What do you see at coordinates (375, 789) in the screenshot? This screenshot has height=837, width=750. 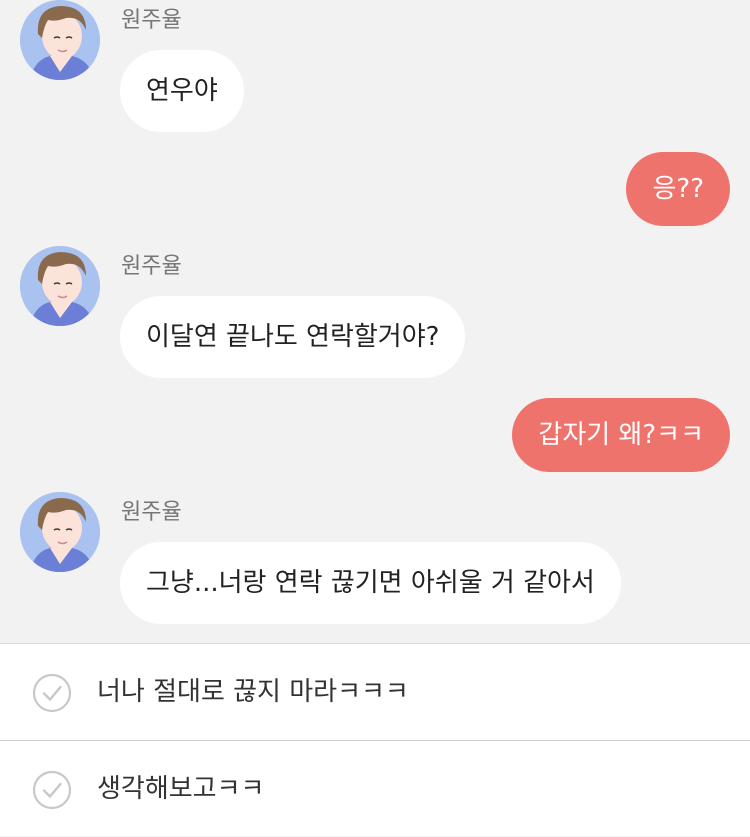 I see `reply-choice-2: 생각해보고ㅋㅋ` at bounding box center [375, 789].